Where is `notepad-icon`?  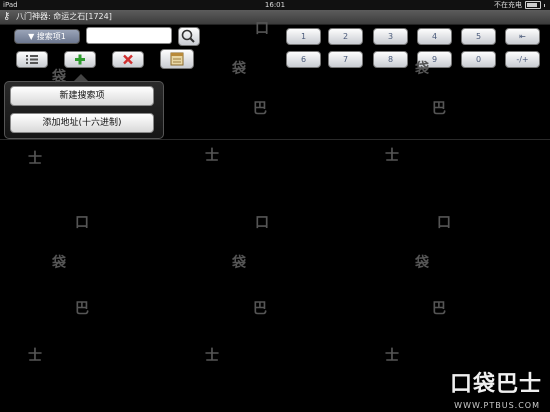
notepad-icon is located at coordinates (177, 59).